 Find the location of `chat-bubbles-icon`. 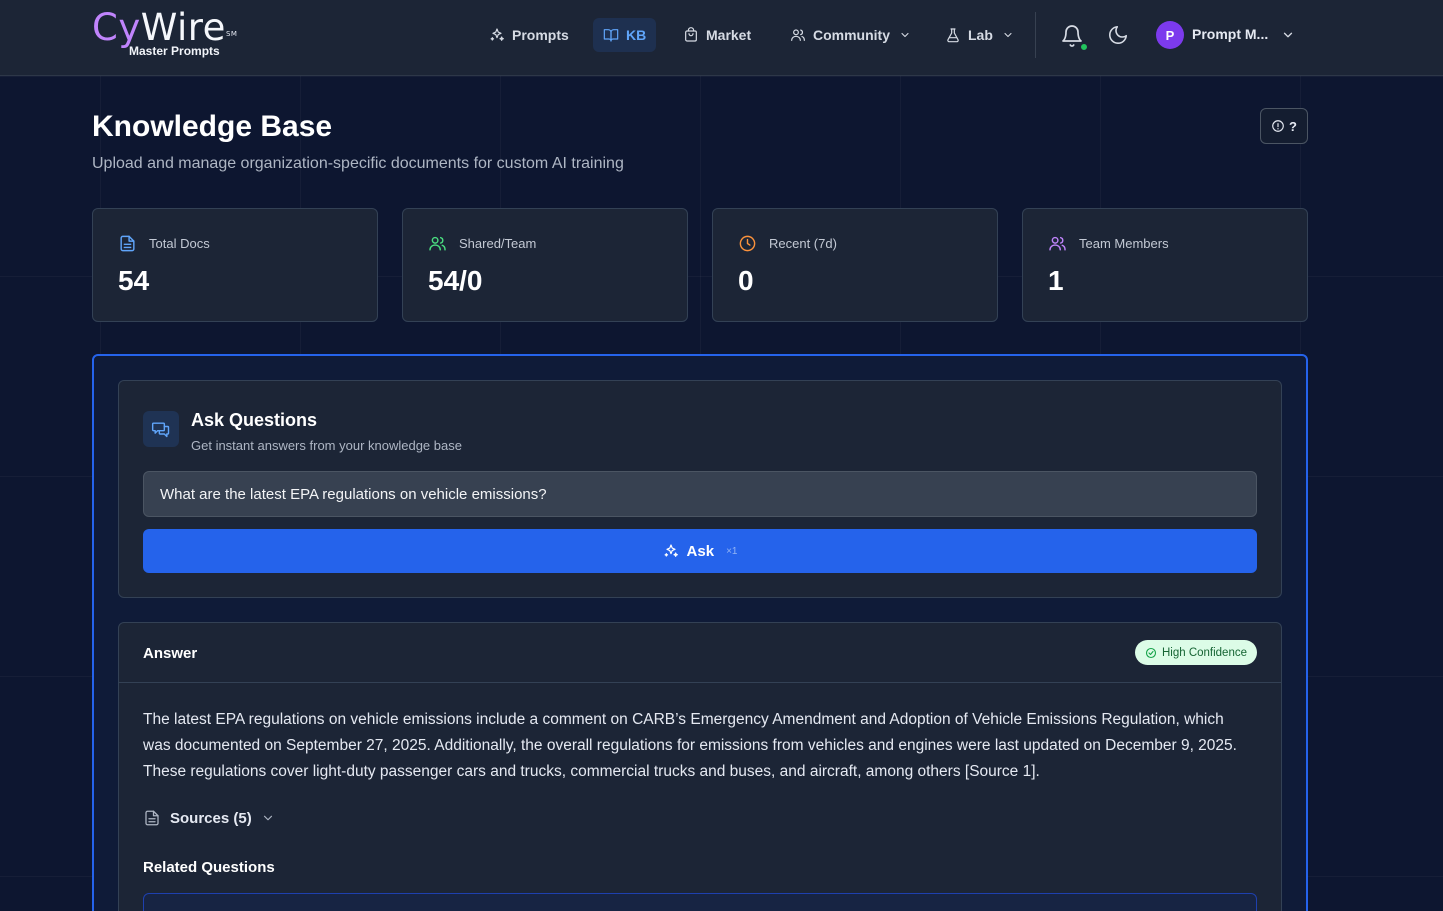

chat-bubbles-icon is located at coordinates (160, 430).